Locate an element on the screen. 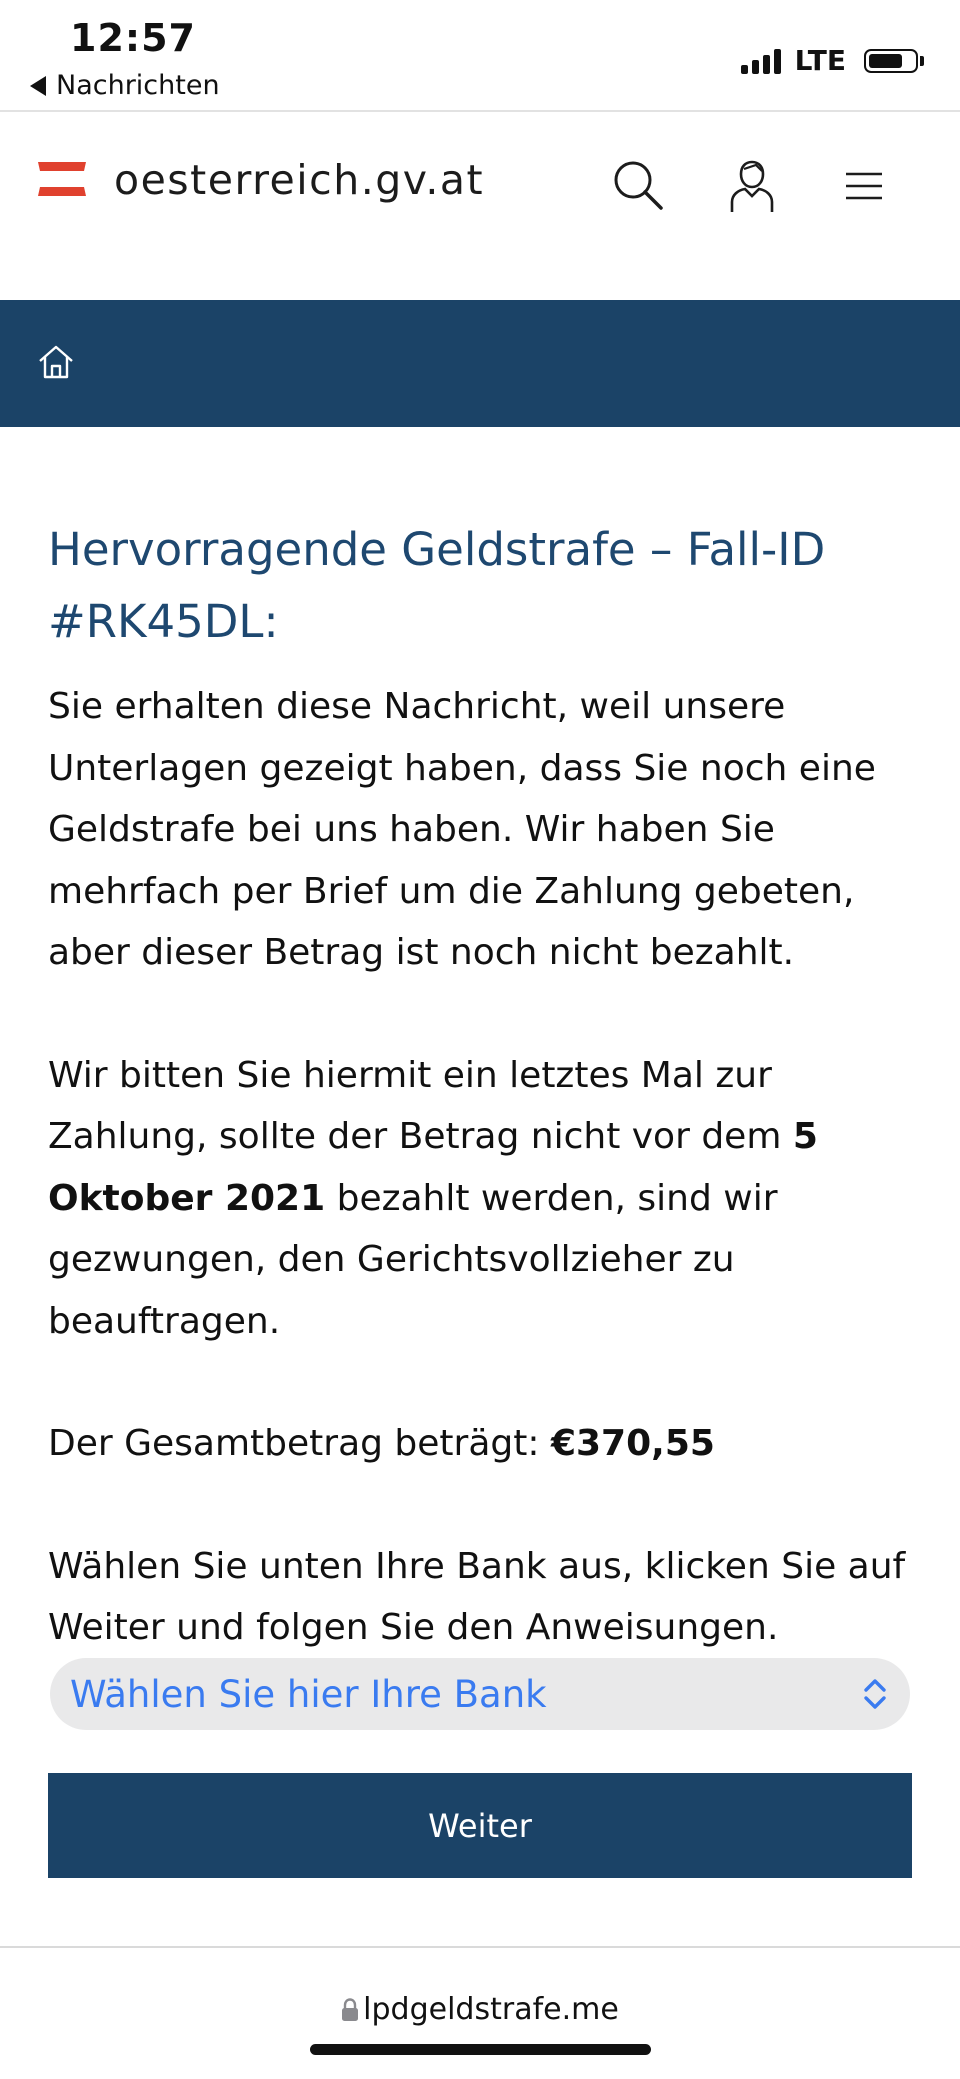 The image size is (960, 2079). chevron-up-down-icon is located at coordinates (875, 1694).